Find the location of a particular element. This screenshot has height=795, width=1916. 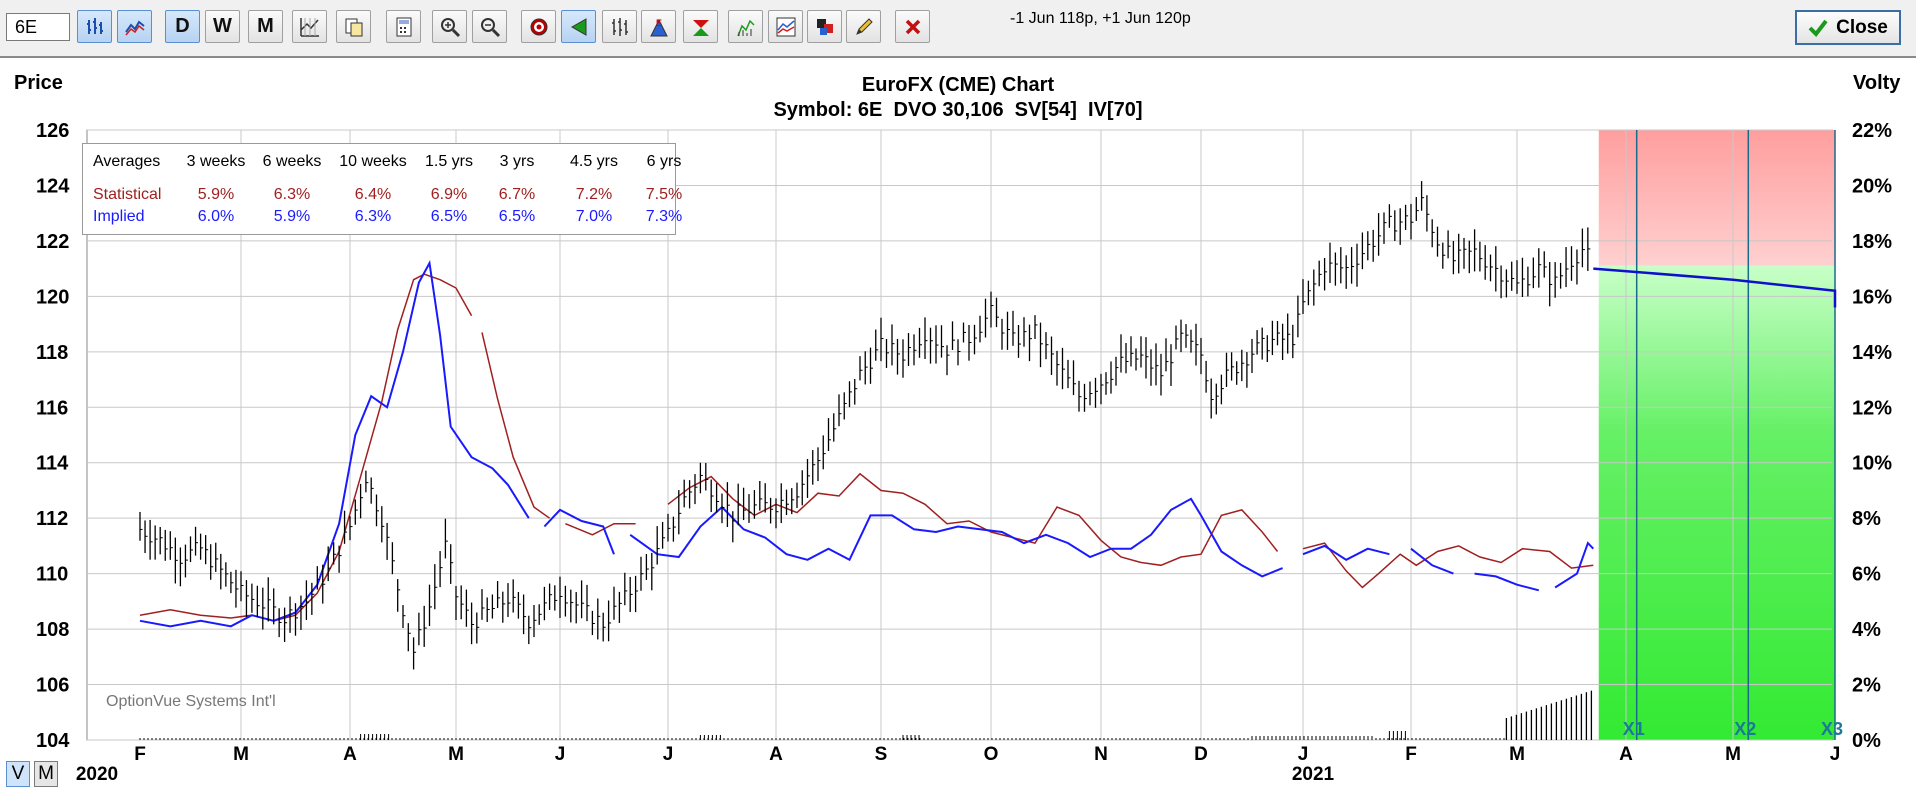

table-cell: 6.4% is located at coordinates (373, 194).